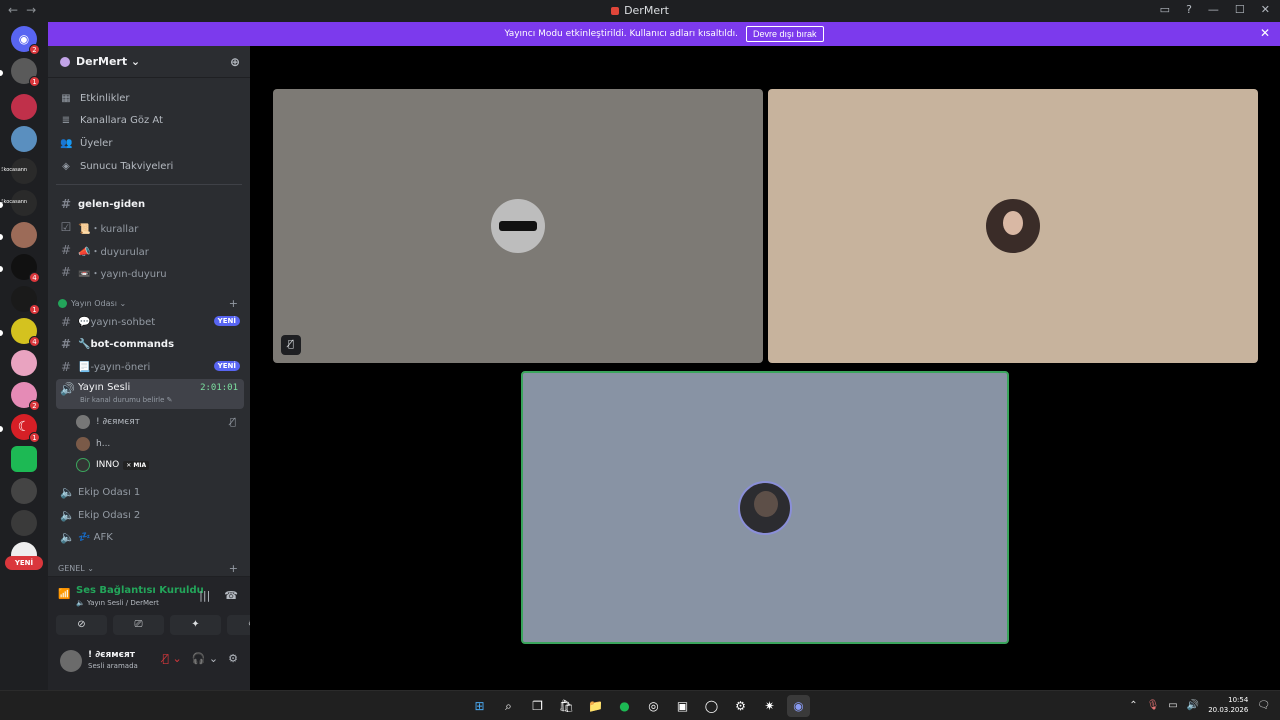 The image size is (1280, 720). I want to click on settings-gear-icon: ⚙, so click(233, 658).